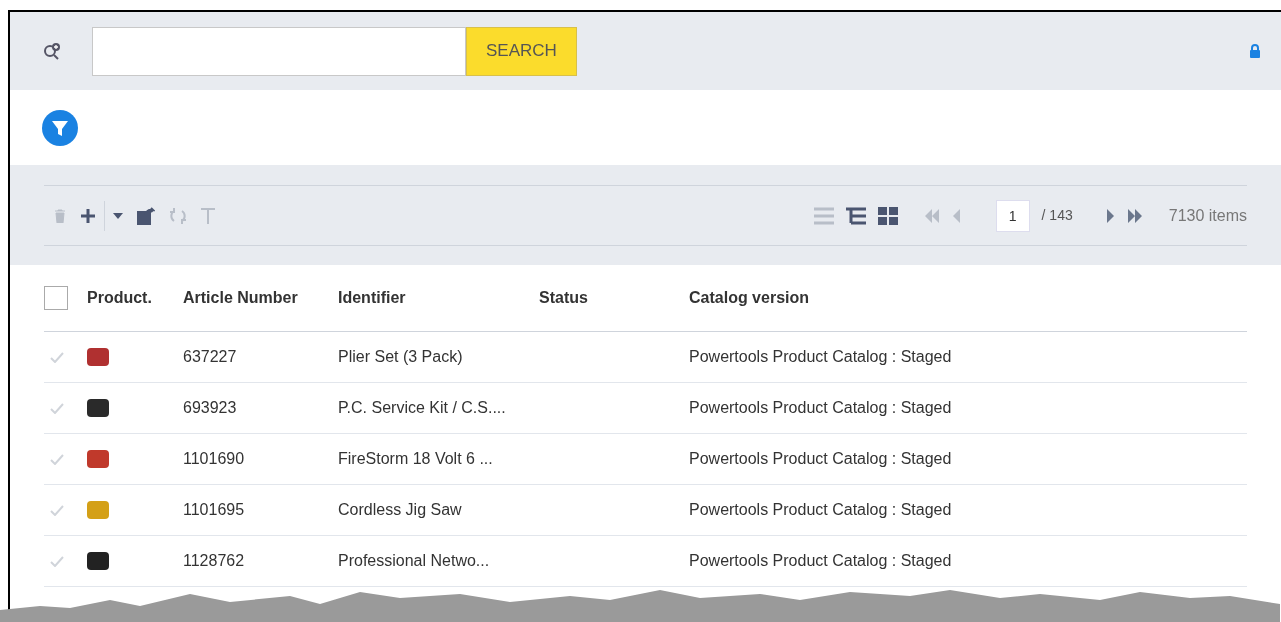 The height and width of the screenshot is (622, 1281). What do you see at coordinates (521, 51) in the screenshot?
I see `search-button: SEARCH` at bounding box center [521, 51].